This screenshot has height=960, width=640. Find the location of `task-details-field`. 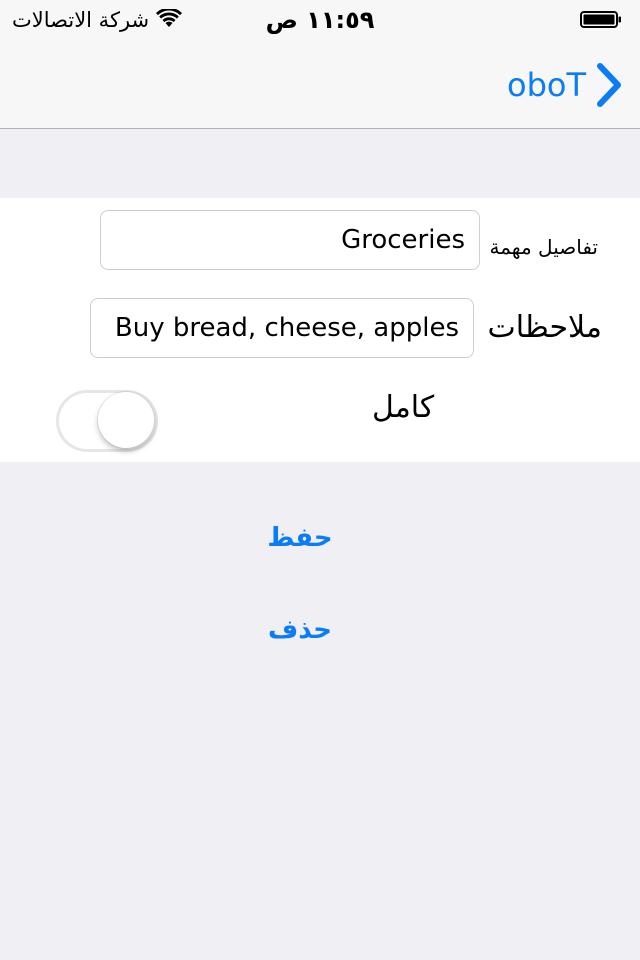

task-details-field is located at coordinates (290, 240).